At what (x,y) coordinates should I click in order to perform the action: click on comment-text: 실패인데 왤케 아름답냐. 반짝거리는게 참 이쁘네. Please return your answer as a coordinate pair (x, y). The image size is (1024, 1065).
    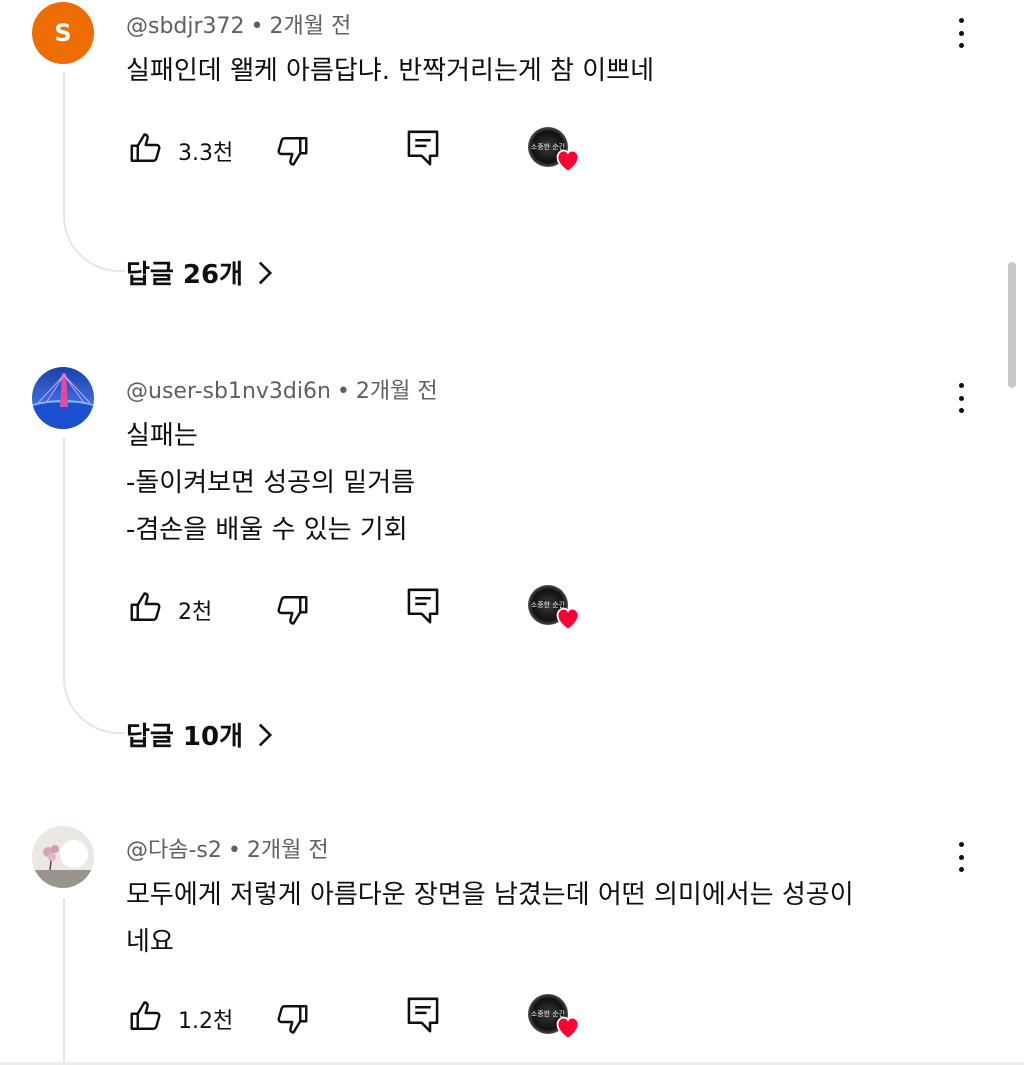
    Looking at the image, I should click on (390, 71).